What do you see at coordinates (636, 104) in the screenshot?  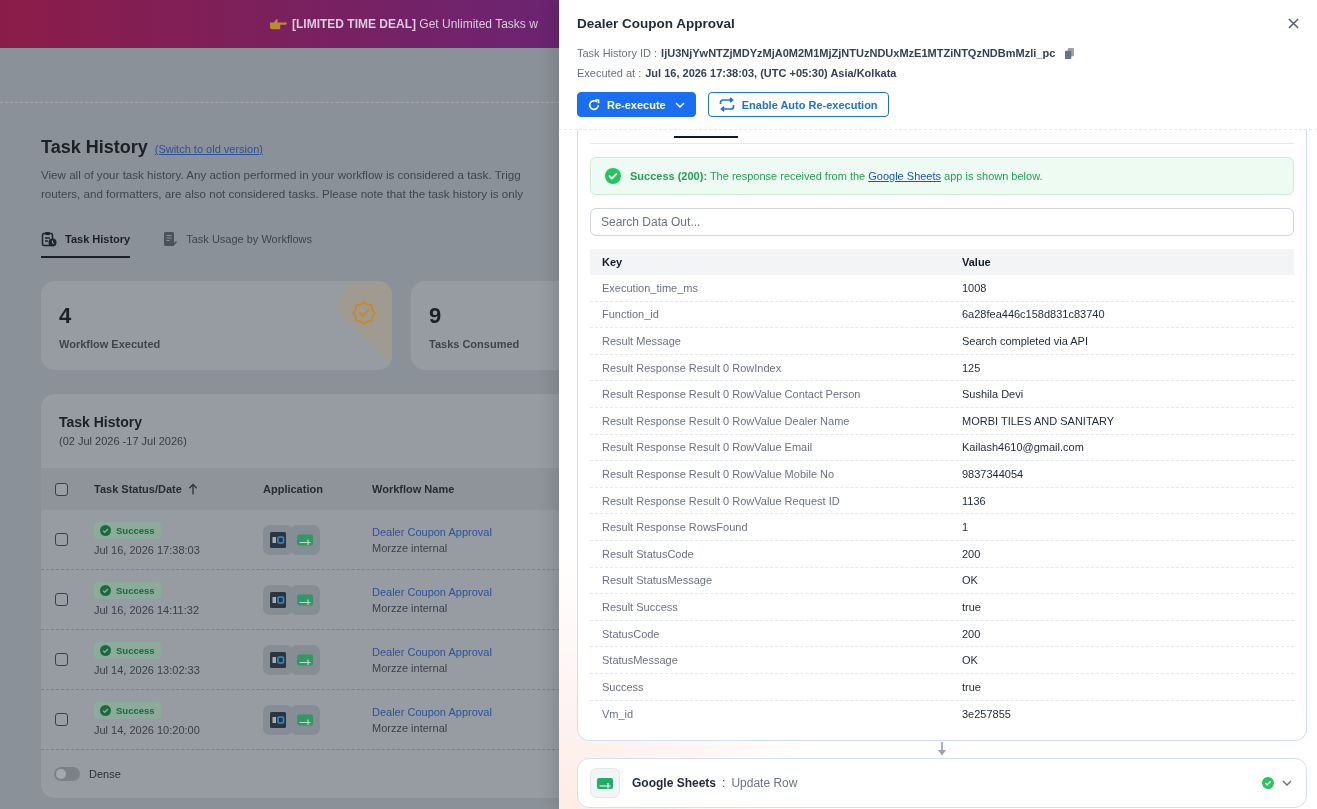 I see `re-execute-button: Re-execute` at bounding box center [636, 104].